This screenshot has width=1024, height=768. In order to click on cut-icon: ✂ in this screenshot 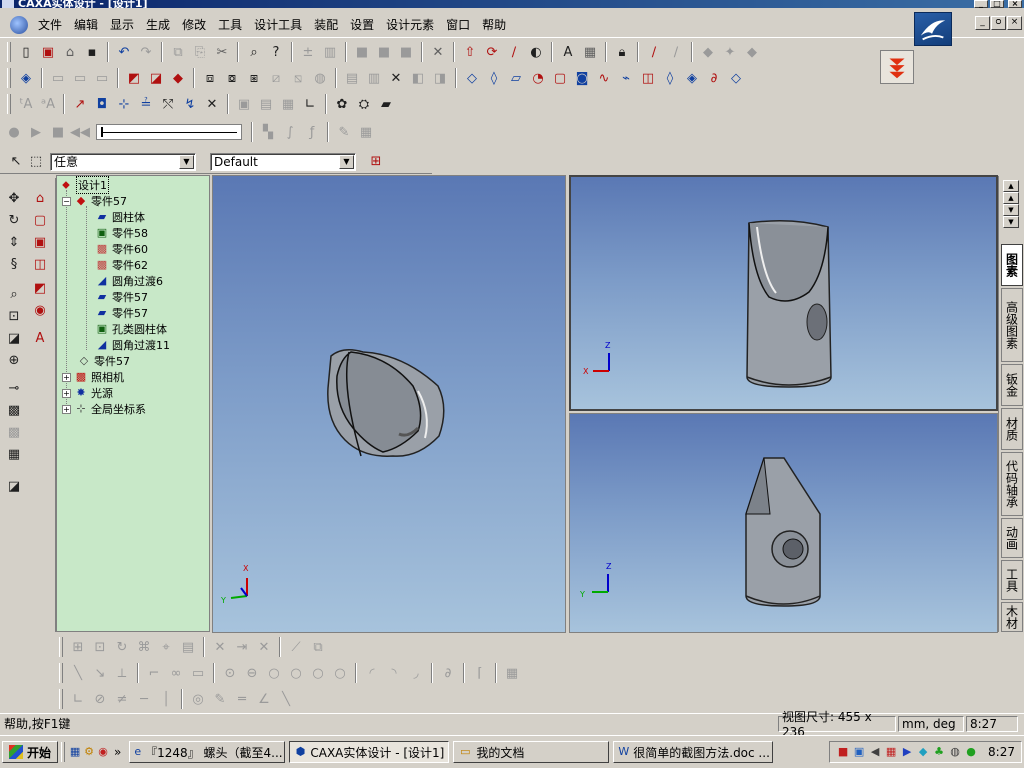, I will do `click(222, 52)`.